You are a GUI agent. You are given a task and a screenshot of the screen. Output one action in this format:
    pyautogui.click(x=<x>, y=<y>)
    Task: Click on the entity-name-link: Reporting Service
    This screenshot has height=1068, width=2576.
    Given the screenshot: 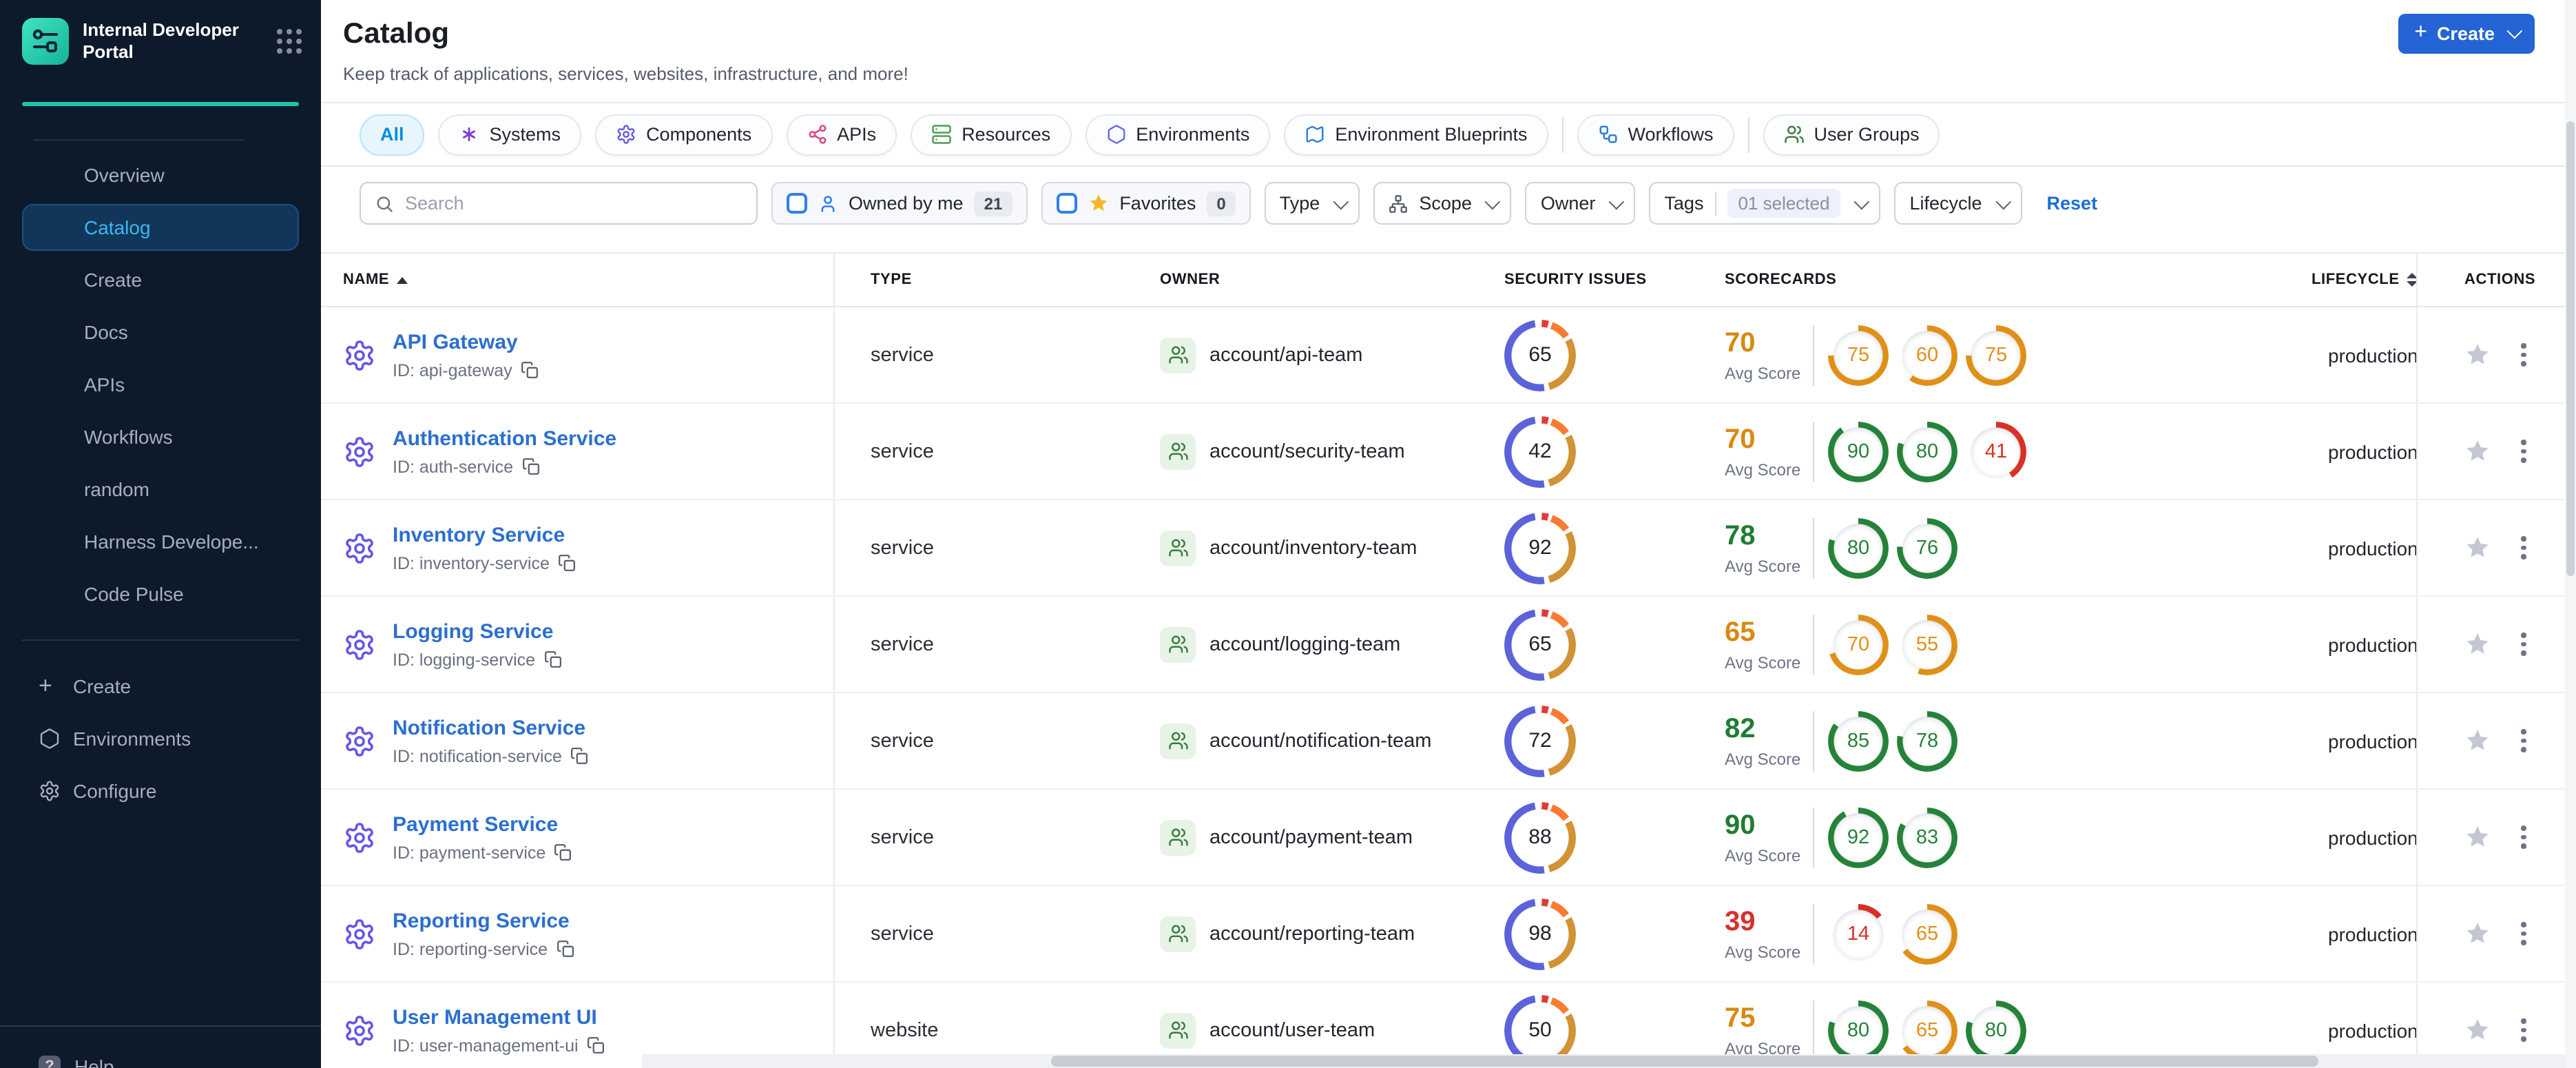 What is the action you would take?
    pyautogui.click(x=483, y=921)
    